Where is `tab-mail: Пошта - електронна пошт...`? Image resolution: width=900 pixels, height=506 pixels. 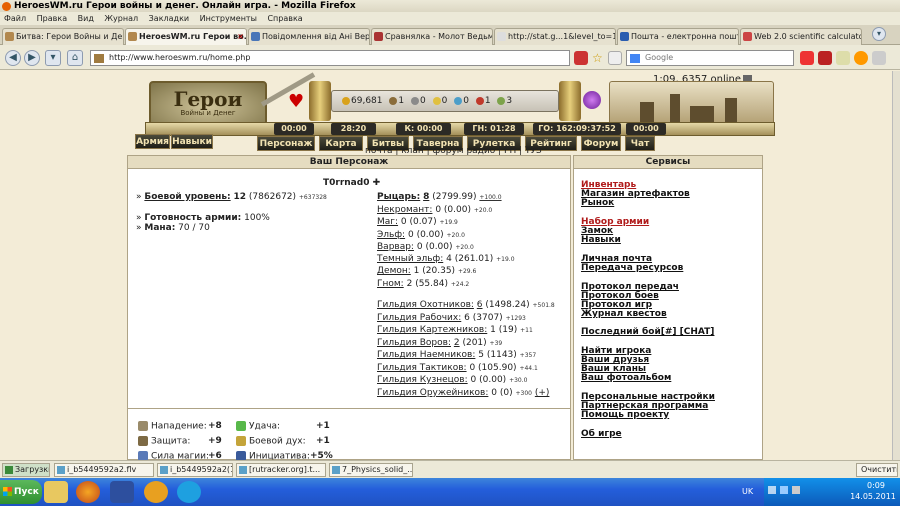
tab-mail: Пошта - електронна пошт... is located at coordinates (678, 36).